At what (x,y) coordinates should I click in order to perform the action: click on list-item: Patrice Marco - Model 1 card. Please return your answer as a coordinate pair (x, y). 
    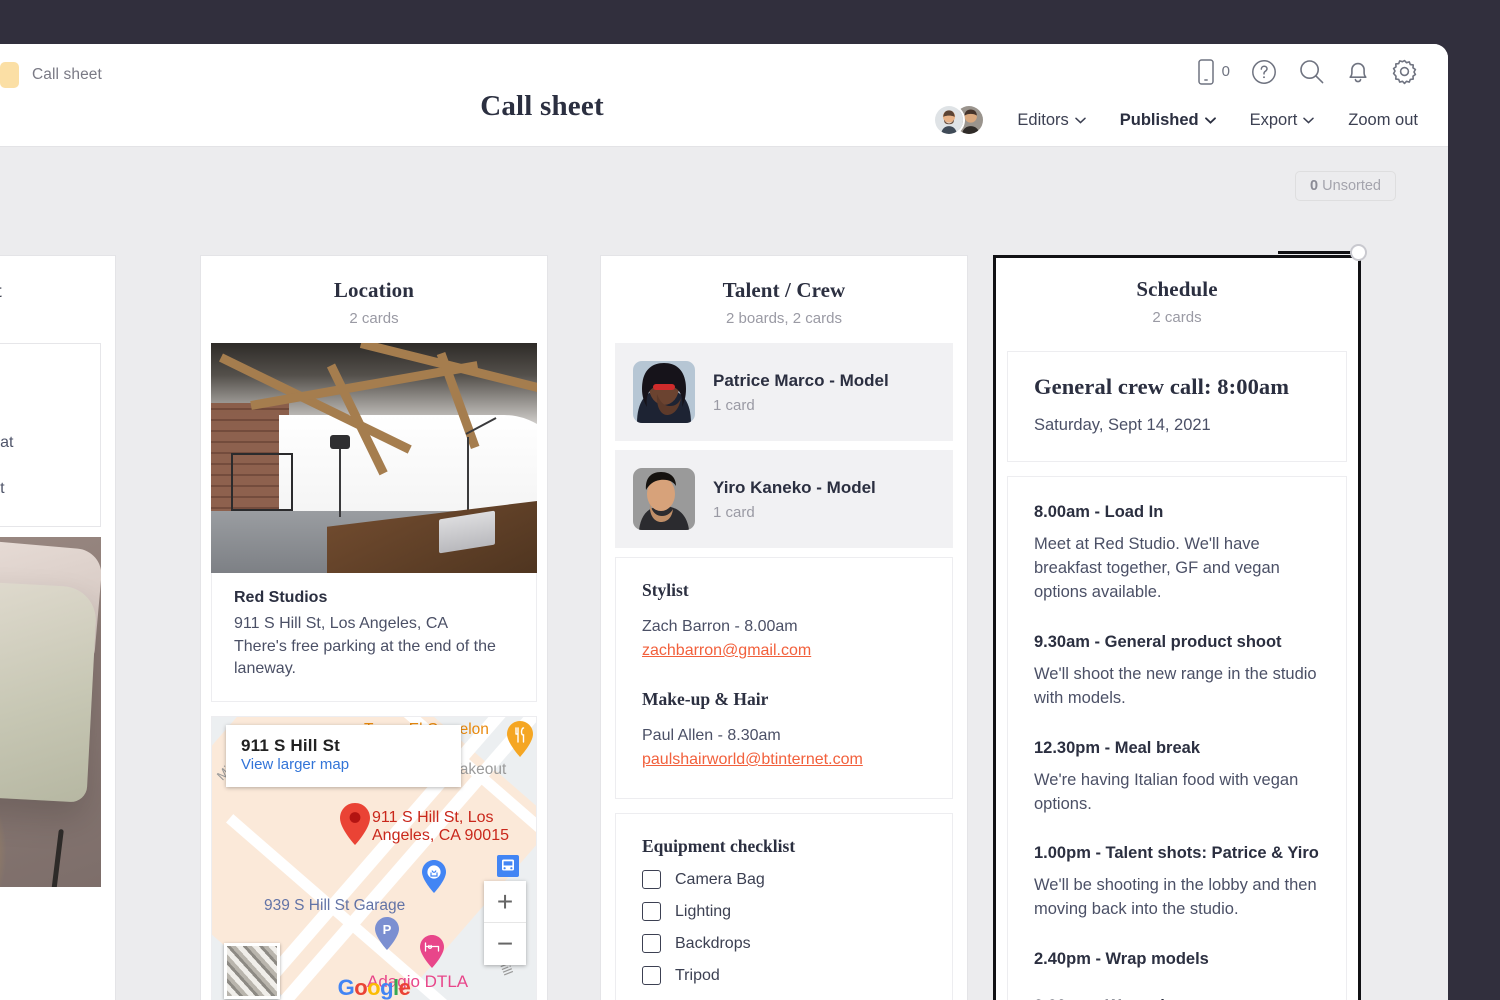
    Looking at the image, I should click on (784, 392).